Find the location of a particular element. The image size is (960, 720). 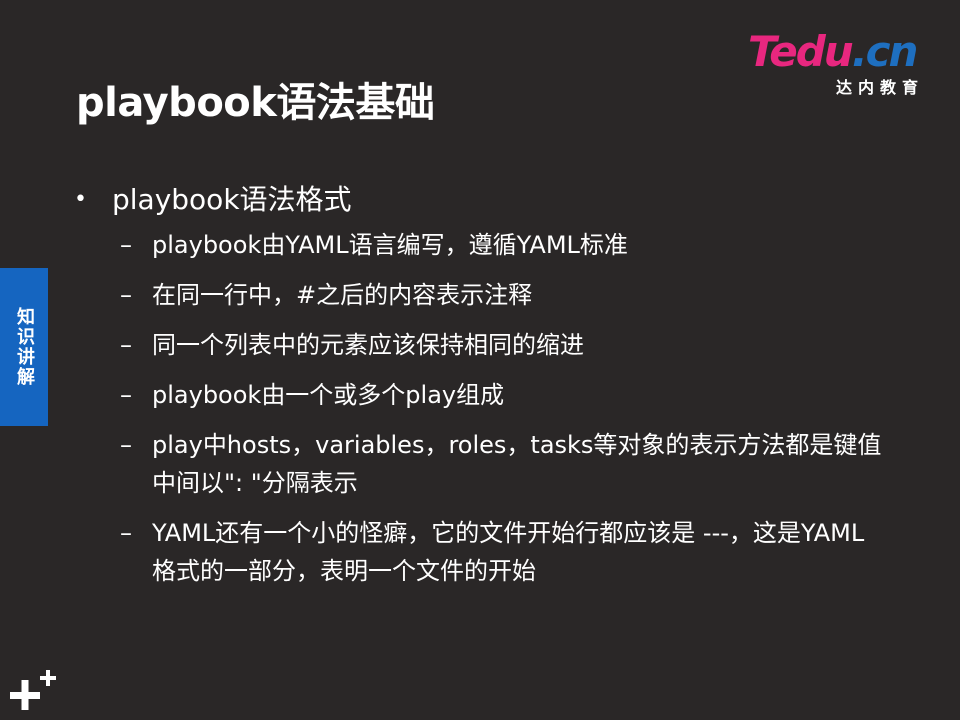

sub-bullet-item: – 同一个列表中的元素应该保持相同的缩进 is located at coordinates (516, 345).